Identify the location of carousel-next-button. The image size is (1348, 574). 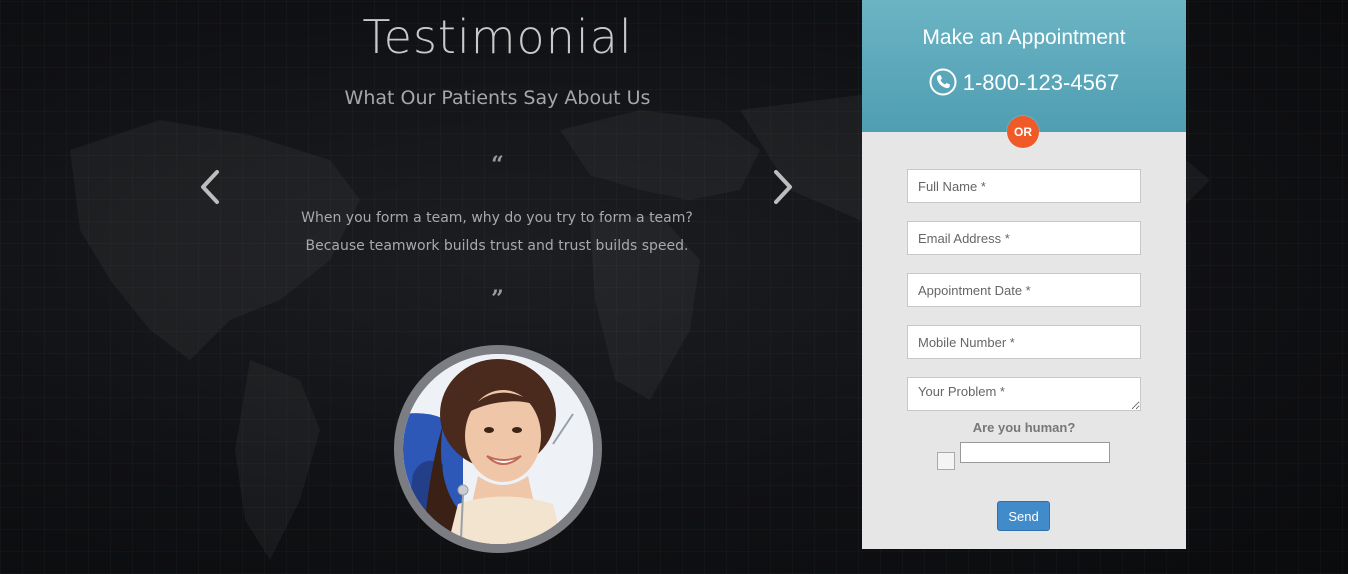
(783, 187).